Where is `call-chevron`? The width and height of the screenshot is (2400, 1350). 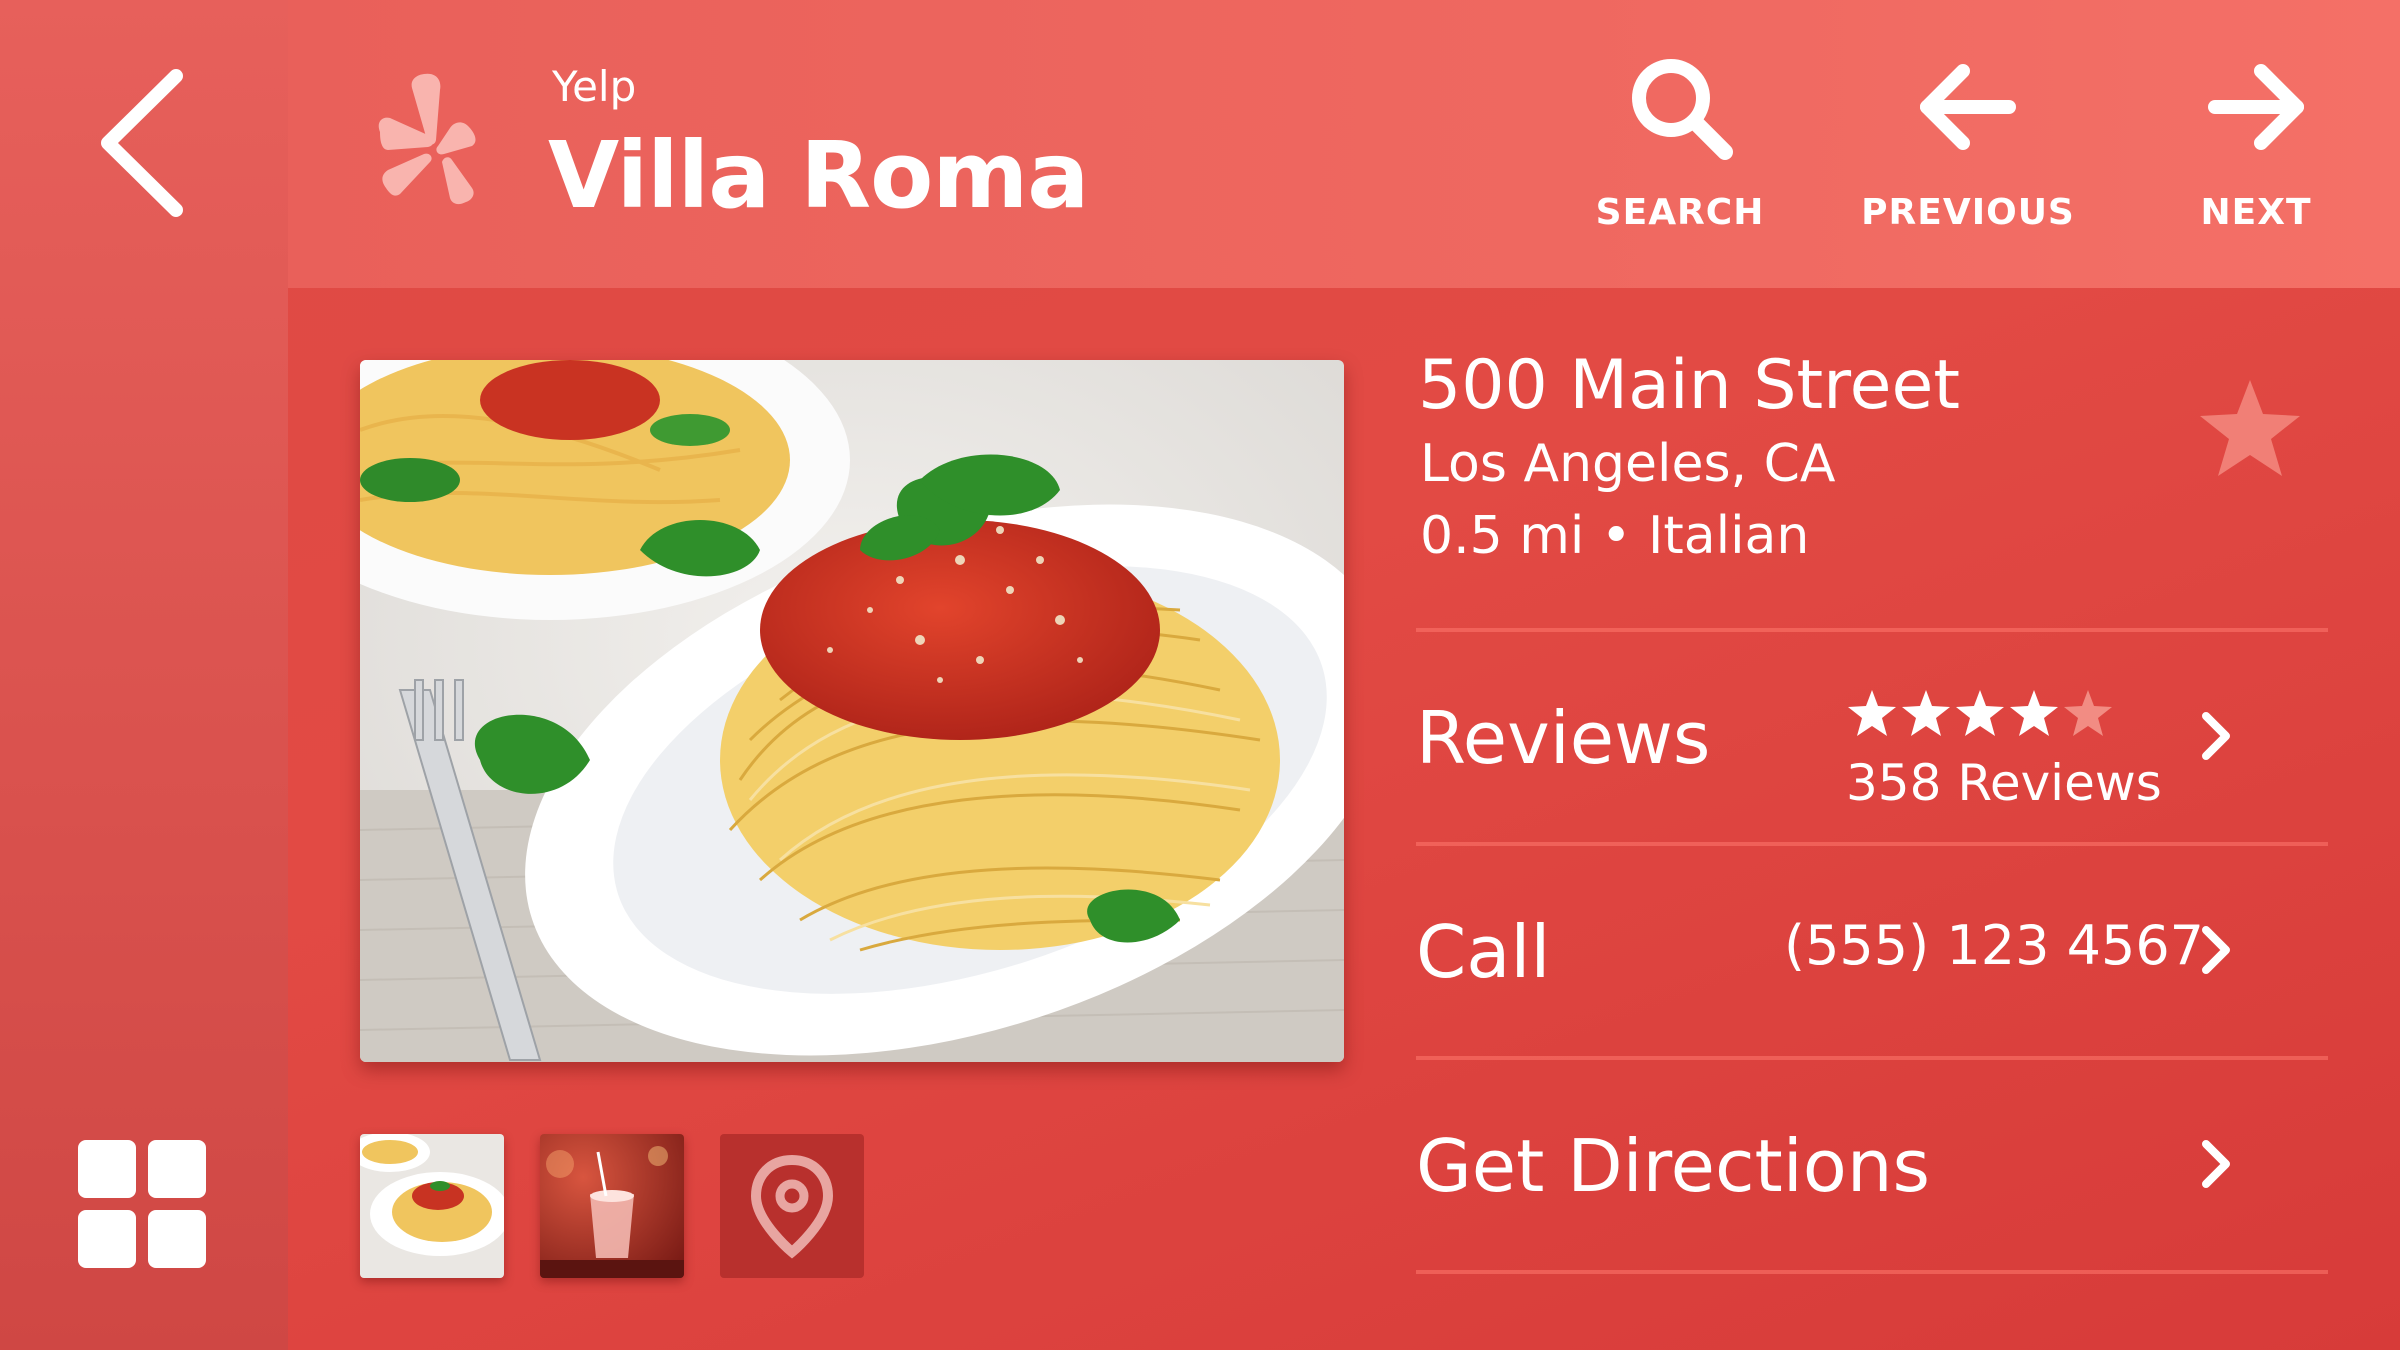
call-chevron is located at coordinates (2216, 952).